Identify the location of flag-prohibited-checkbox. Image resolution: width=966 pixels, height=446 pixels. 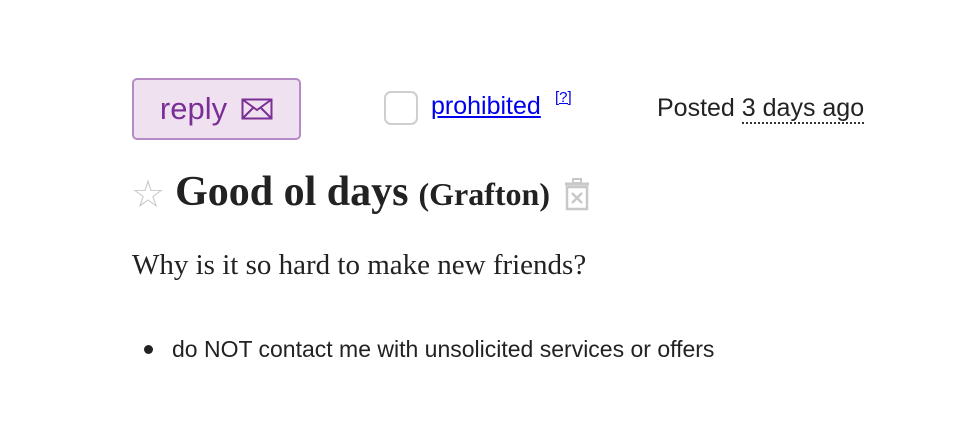
(401, 108).